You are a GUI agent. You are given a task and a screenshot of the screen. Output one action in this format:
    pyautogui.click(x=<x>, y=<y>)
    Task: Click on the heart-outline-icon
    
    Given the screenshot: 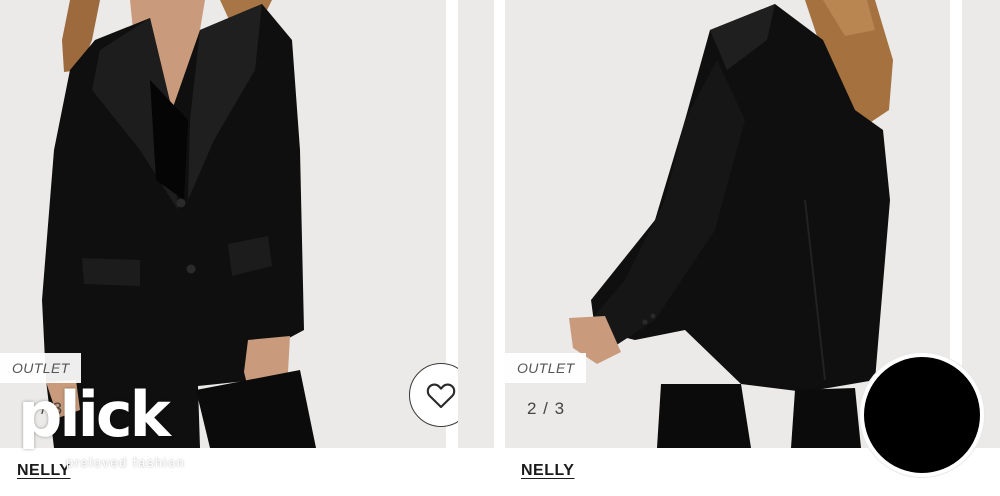 What is the action you would take?
    pyautogui.click(x=441, y=396)
    